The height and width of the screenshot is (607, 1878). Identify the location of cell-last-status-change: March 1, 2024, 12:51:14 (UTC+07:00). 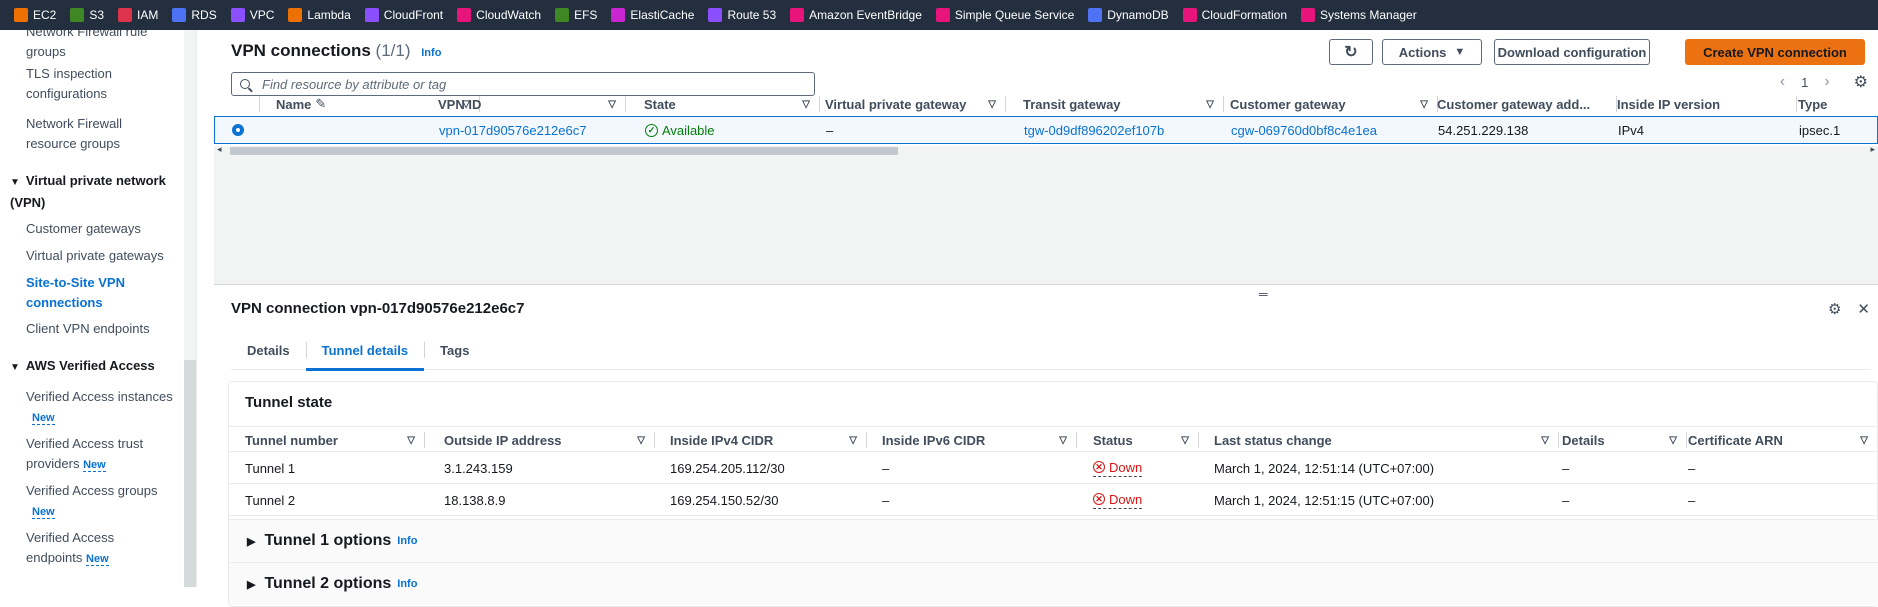
(1324, 468).